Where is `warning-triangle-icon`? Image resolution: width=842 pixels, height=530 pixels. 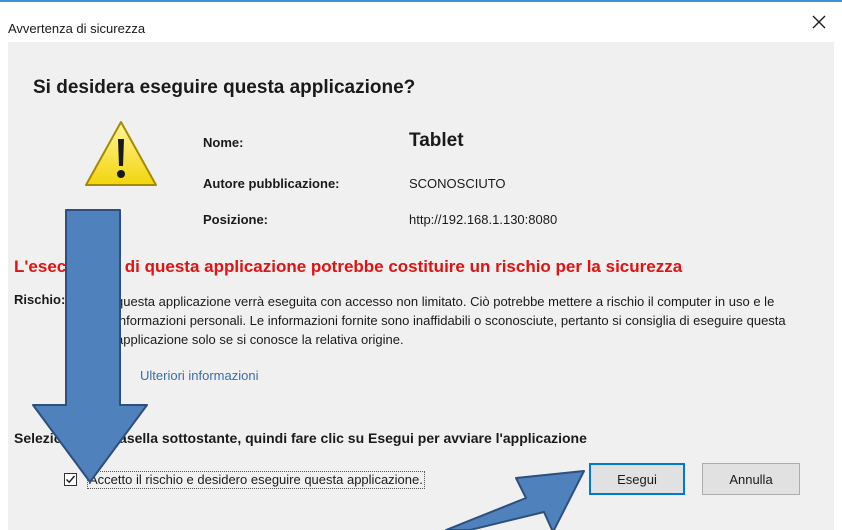 warning-triangle-icon is located at coordinates (121, 153).